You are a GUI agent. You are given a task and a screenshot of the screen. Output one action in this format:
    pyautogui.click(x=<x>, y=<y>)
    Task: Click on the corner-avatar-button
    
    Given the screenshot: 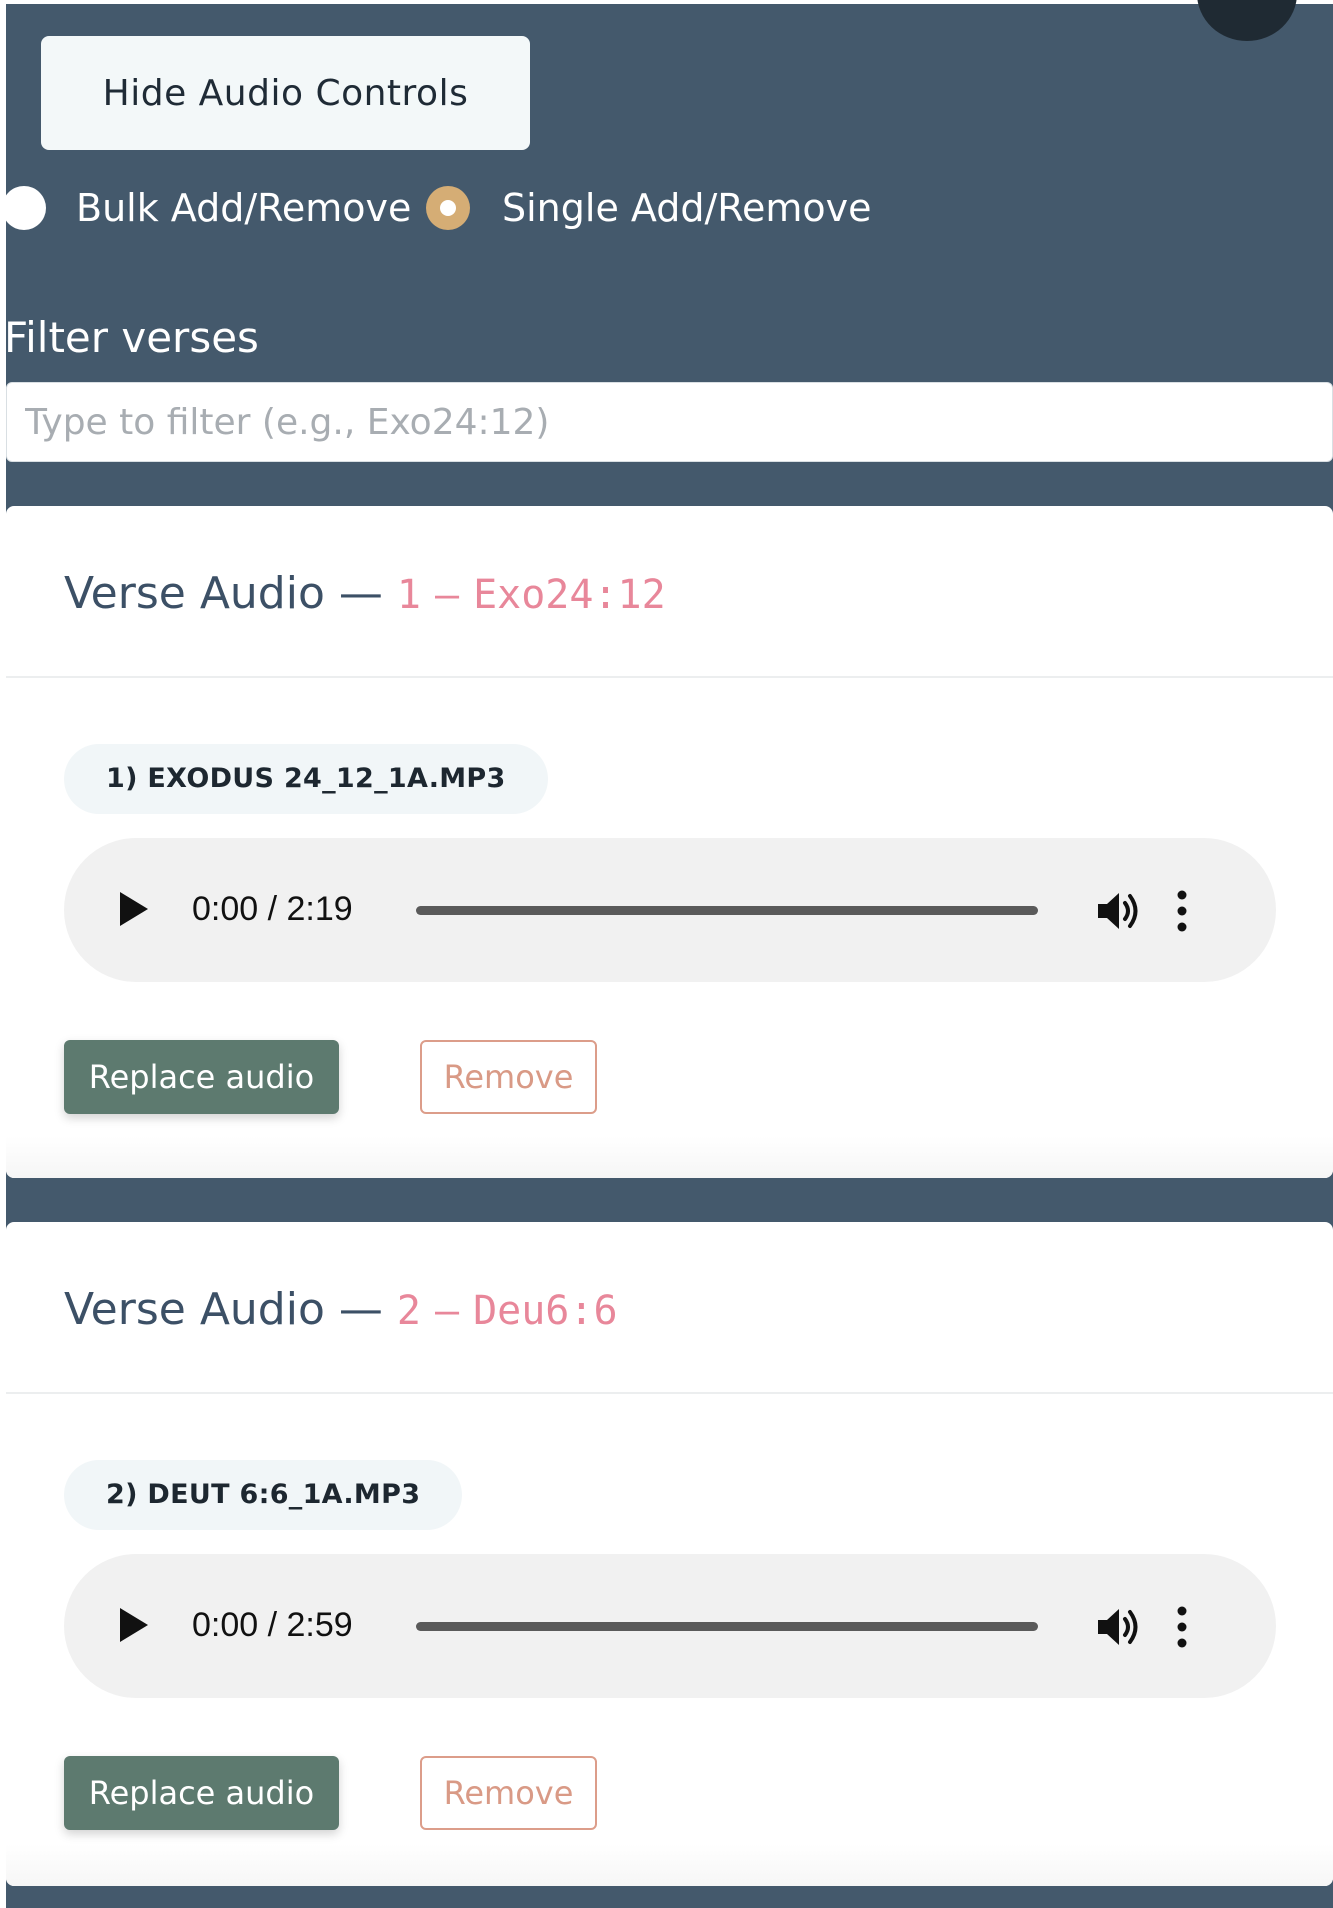 What is the action you would take?
    pyautogui.click(x=1247, y=20)
    